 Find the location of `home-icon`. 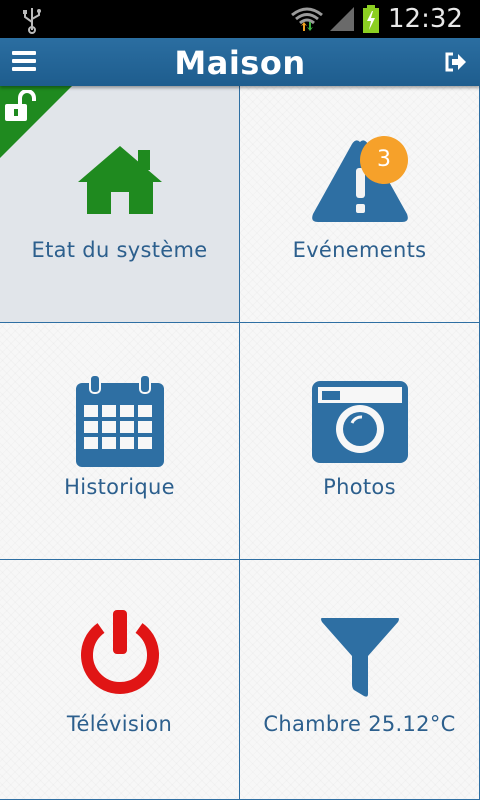

home-icon is located at coordinates (120, 180).